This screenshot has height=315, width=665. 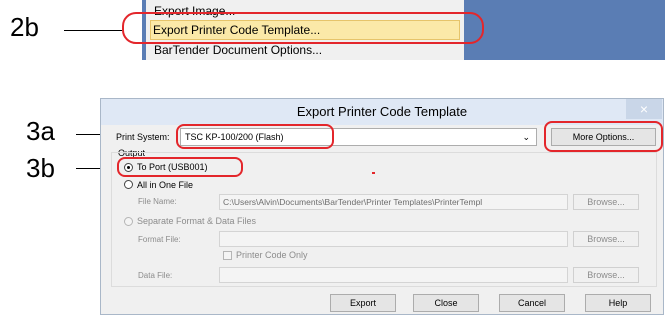 I want to click on all-in-one-radio, so click(x=128, y=184).